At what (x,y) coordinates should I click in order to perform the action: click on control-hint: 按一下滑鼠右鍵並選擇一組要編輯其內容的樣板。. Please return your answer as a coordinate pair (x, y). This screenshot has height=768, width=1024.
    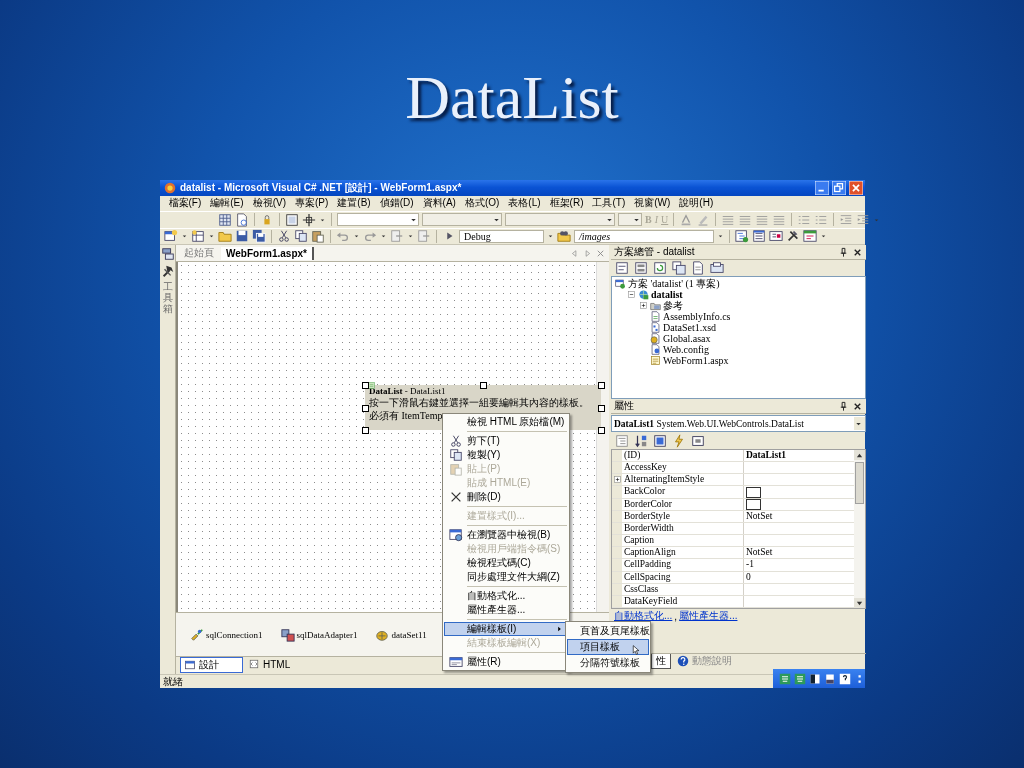
    Looking at the image, I should click on (479, 402).